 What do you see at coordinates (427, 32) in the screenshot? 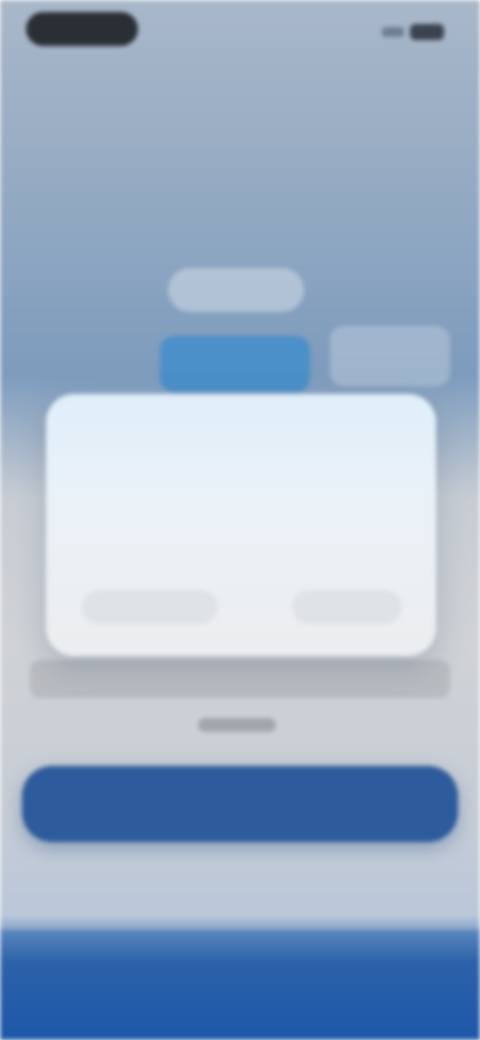
I see `battery-icon` at bounding box center [427, 32].